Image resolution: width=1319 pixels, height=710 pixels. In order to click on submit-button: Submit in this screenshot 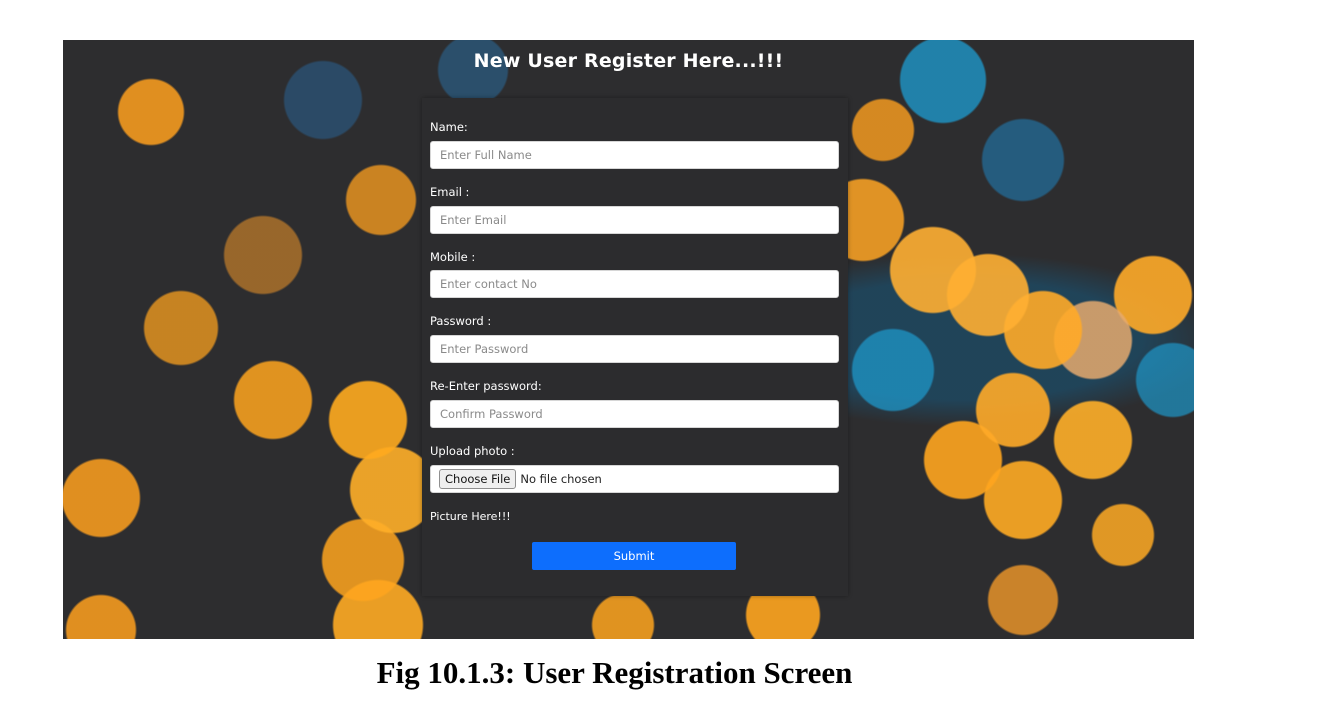, I will do `click(634, 556)`.